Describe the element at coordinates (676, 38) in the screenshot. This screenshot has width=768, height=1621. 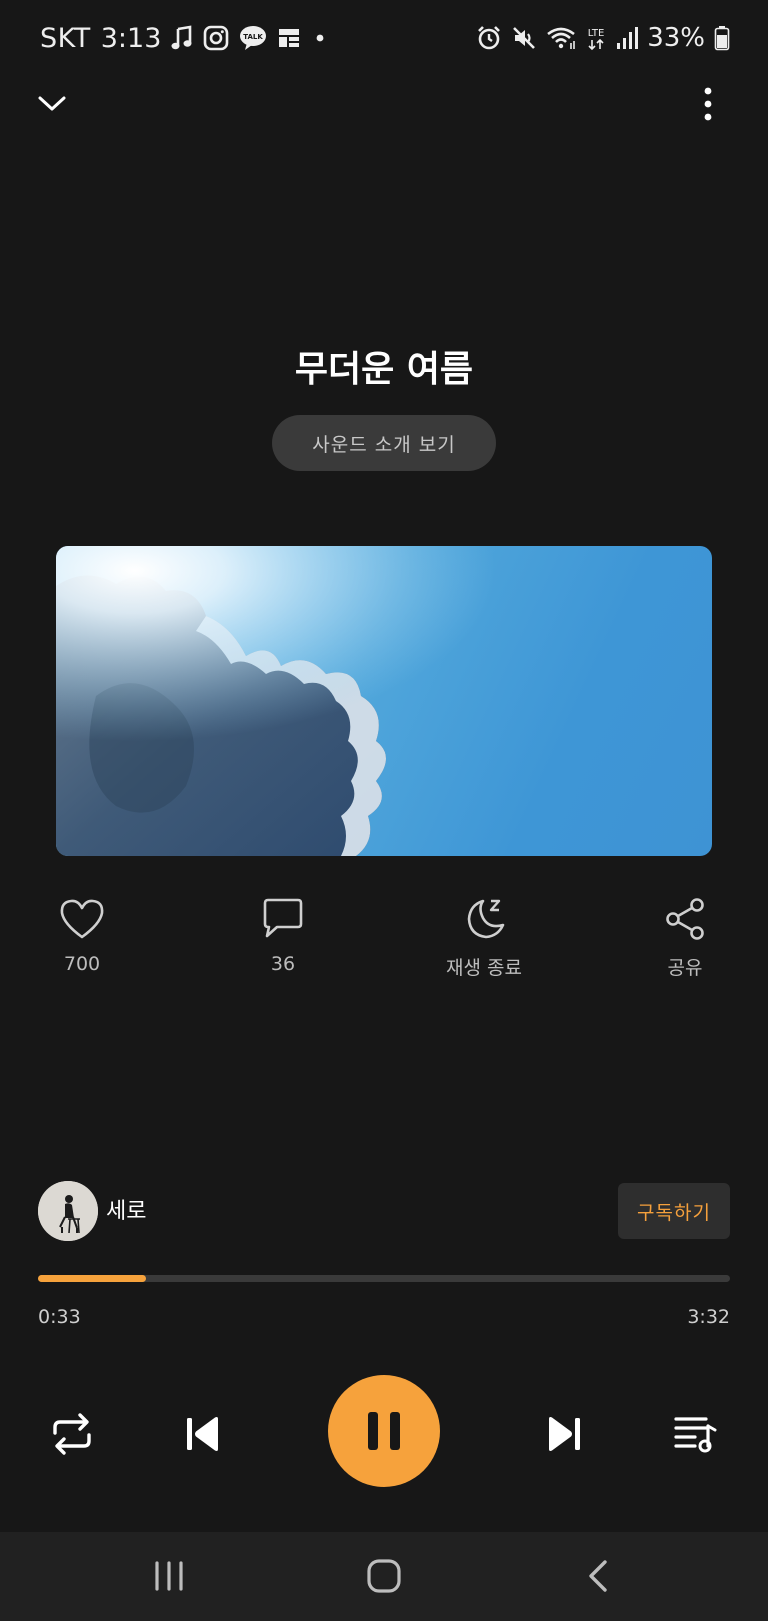
I see `battery-percent: 33%` at that location.